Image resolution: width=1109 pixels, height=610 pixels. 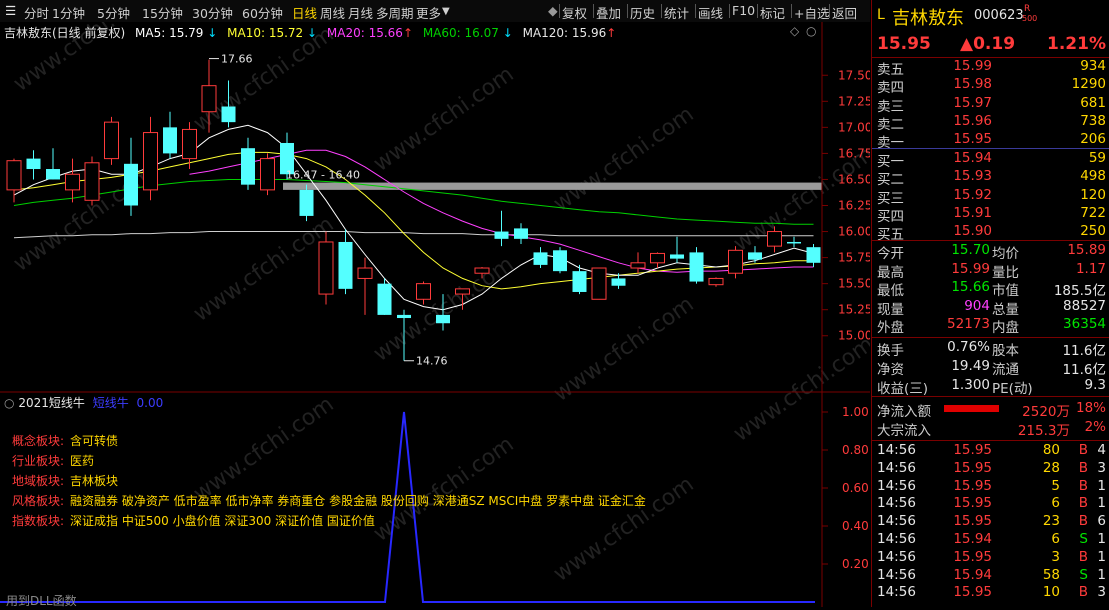 What do you see at coordinates (972, 231) in the screenshot?
I see `order-price: 15.90` at bounding box center [972, 231].